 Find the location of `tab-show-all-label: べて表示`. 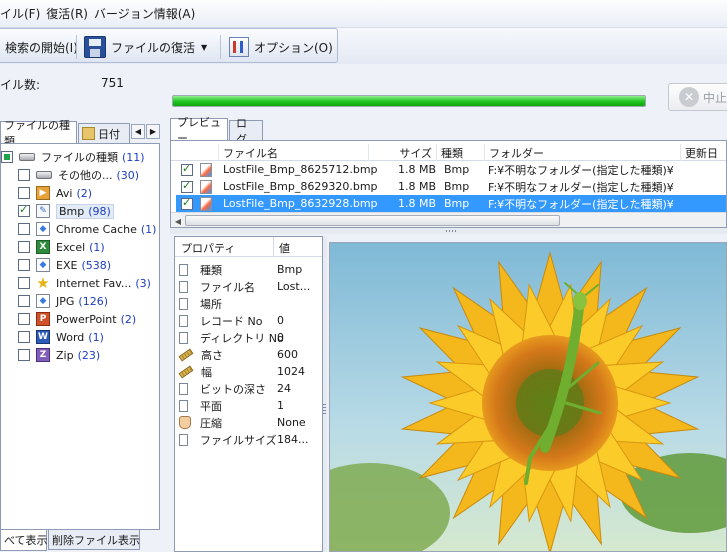

tab-show-all-label: べて表示 is located at coordinates (26, 540).